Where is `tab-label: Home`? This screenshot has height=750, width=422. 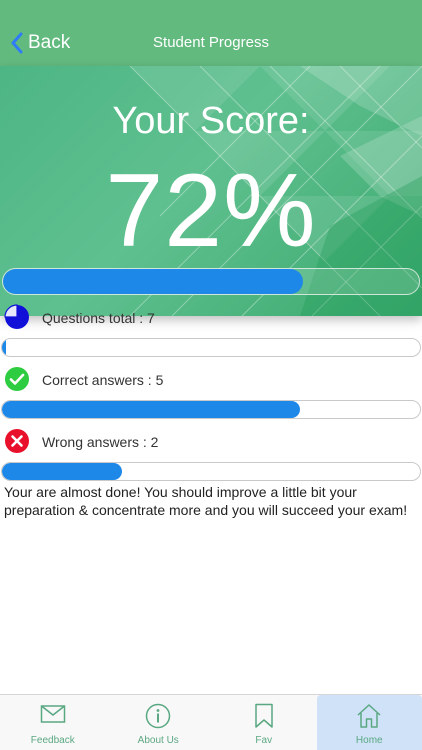
tab-label: Home is located at coordinates (369, 740).